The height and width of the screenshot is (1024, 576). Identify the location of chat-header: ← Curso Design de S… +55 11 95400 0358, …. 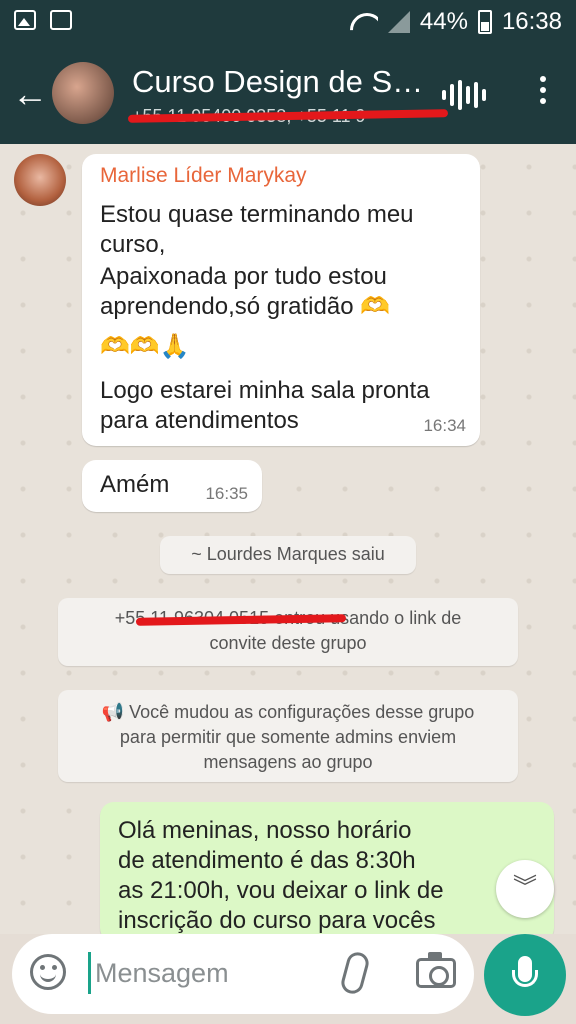
(288, 94).